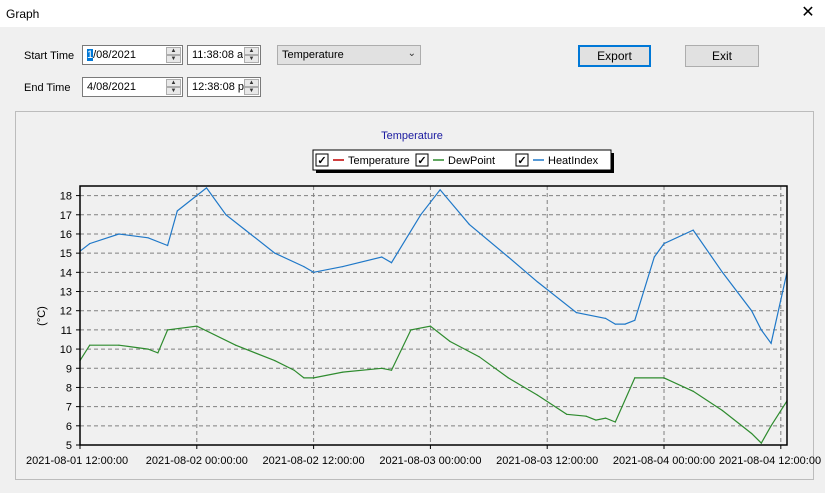 Image resolution: width=825 pixels, height=493 pixels. Describe the element at coordinates (42, 316) in the screenshot. I see `y-axis-label: (°C)` at that location.